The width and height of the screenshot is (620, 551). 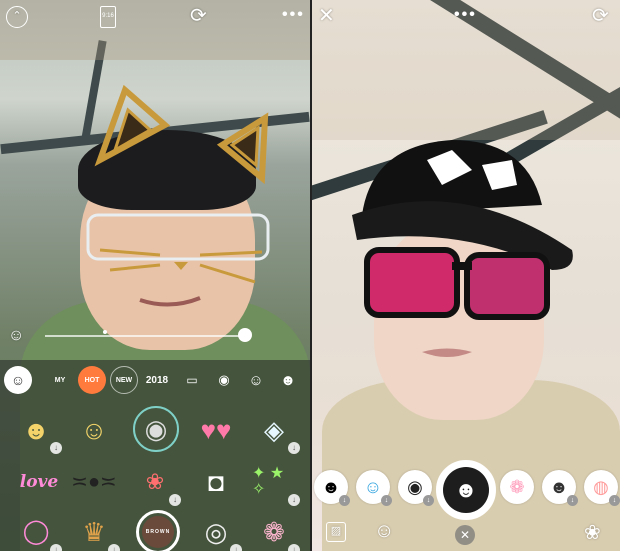 What do you see at coordinates (216, 482) in the screenshot?
I see `sticker-white-cat: ◘` at bounding box center [216, 482].